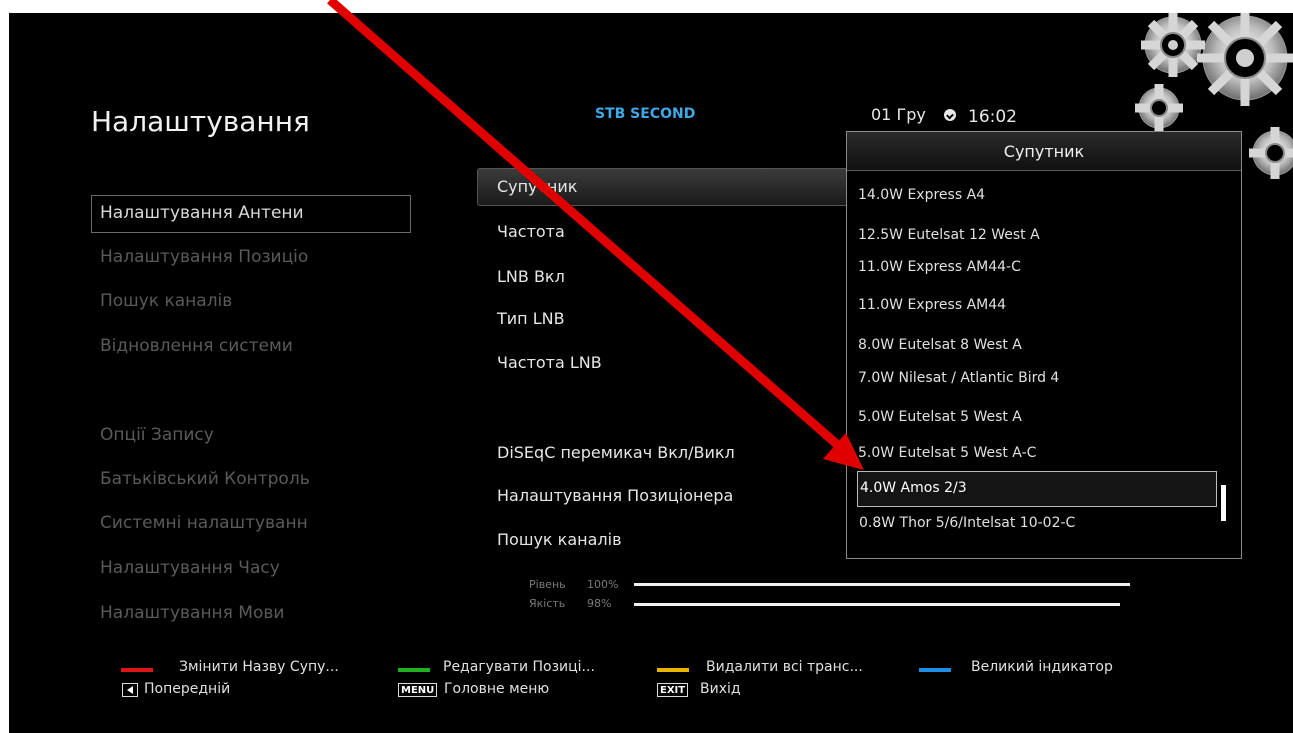 The height and width of the screenshot is (733, 1293). What do you see at coordinates (940, 417) in the screenshot?
I see `satellite-option: 5.0W Eutelsat 5 West A` at bounding box center [940, 417].